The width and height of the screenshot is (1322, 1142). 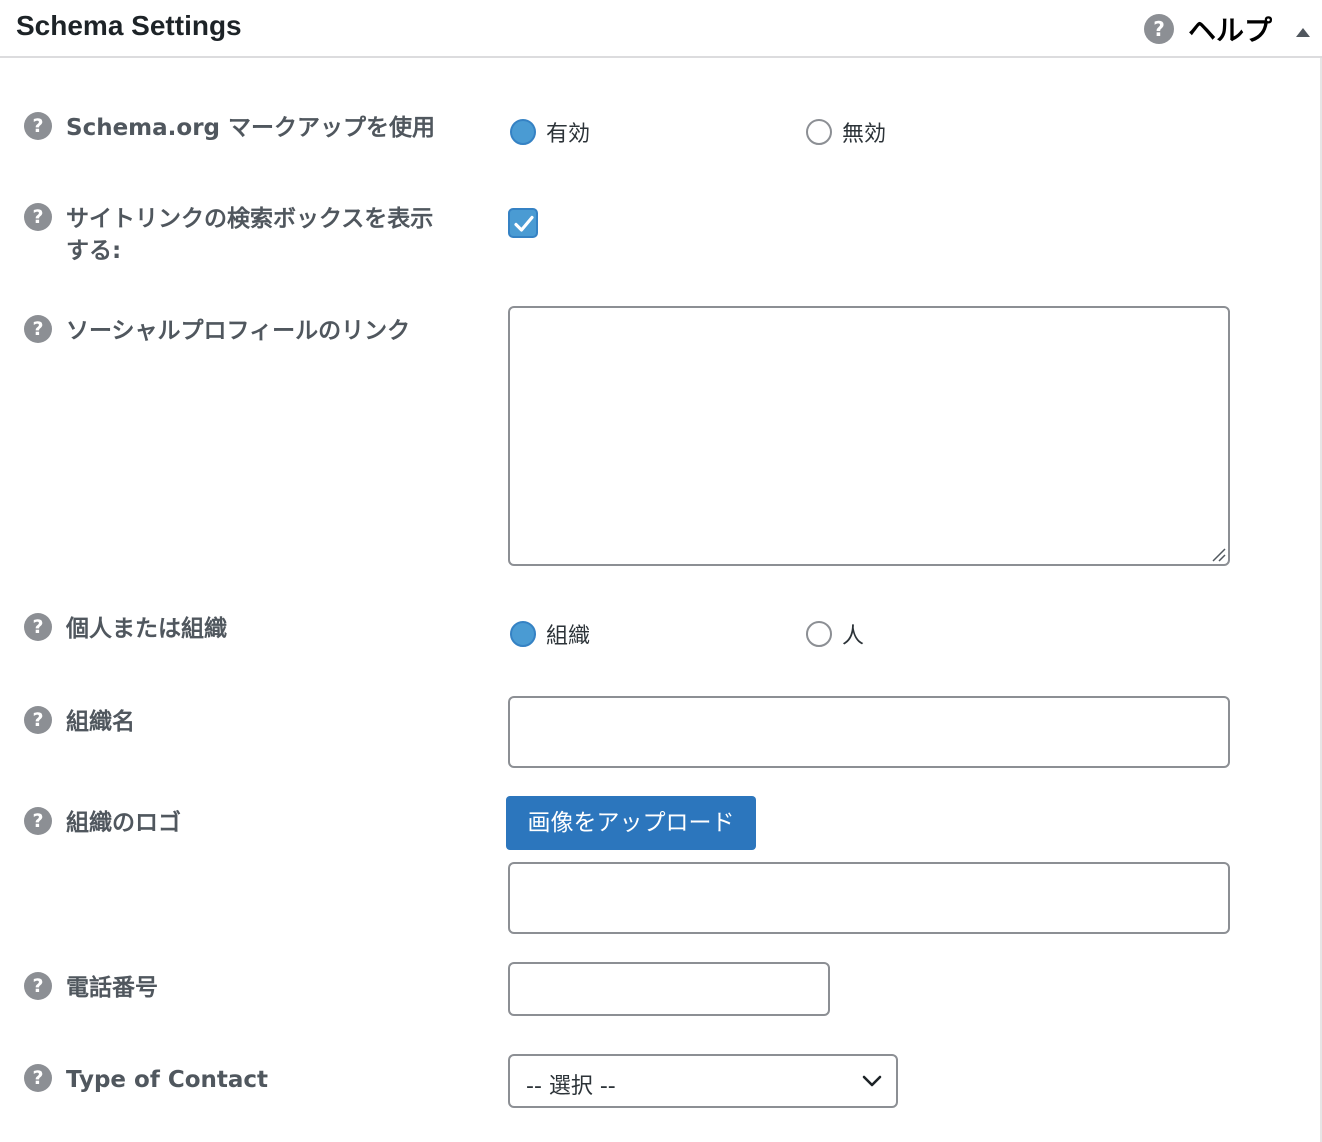 What do you see at coordinates (835, 634) in the screenshot?
I see `person-option: 人` at bounding box center [835, 634].